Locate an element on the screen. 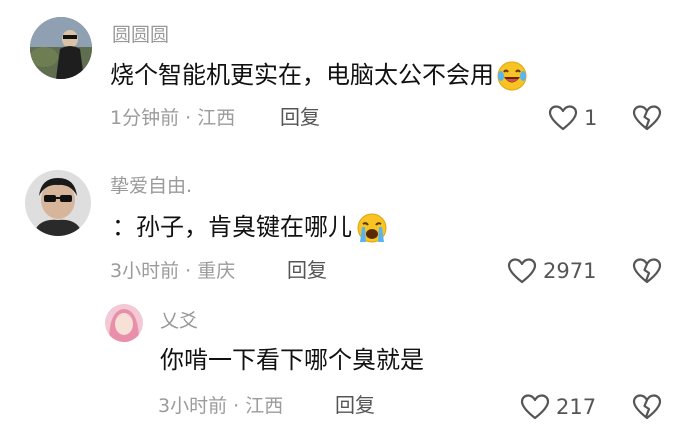  like-button: 1 is located at coordinates (572, 118).